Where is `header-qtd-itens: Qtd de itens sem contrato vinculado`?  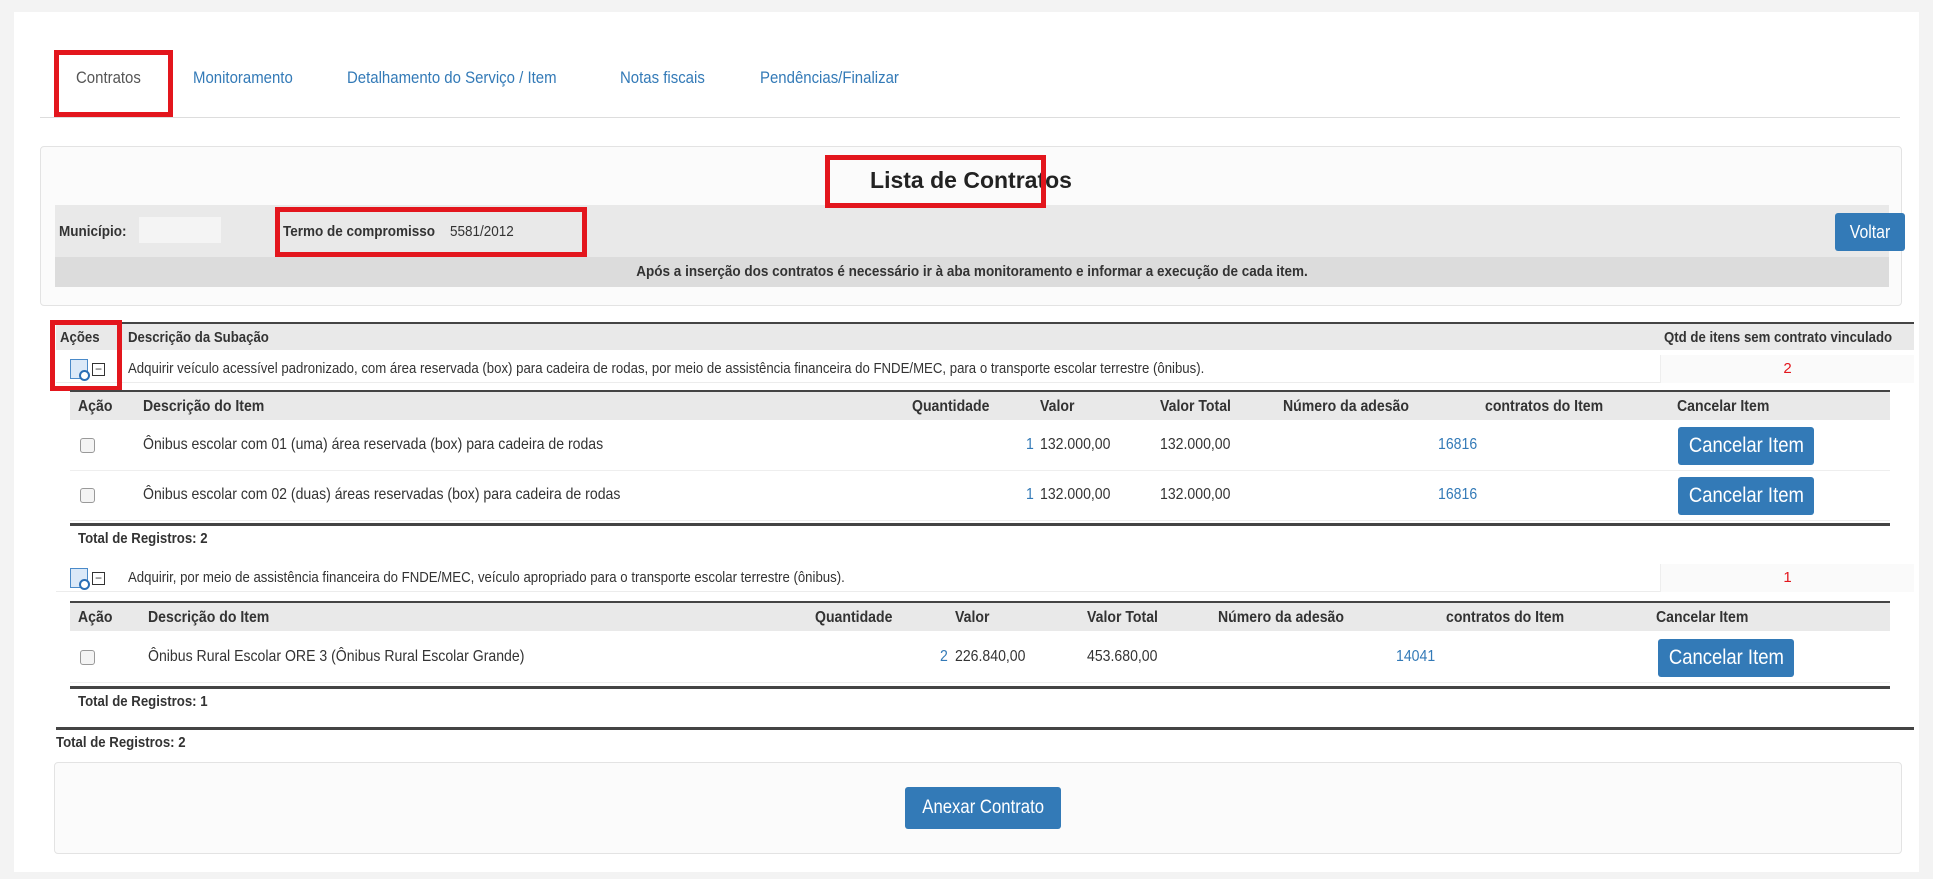
header-qtd-itens: Qtd de itens sem contrato vinculado is located at coordinates (1778, 337).